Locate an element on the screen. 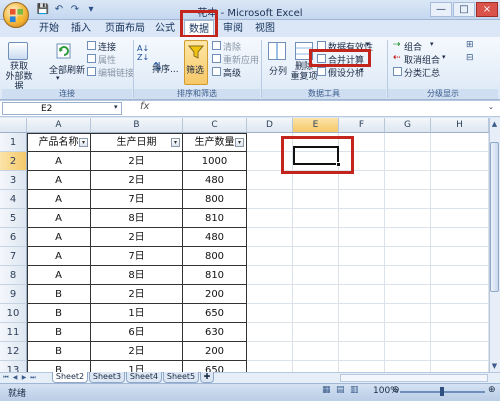 This screenshot has height=401, width=500. row-header: 4 is located at coordinates (13, 199).